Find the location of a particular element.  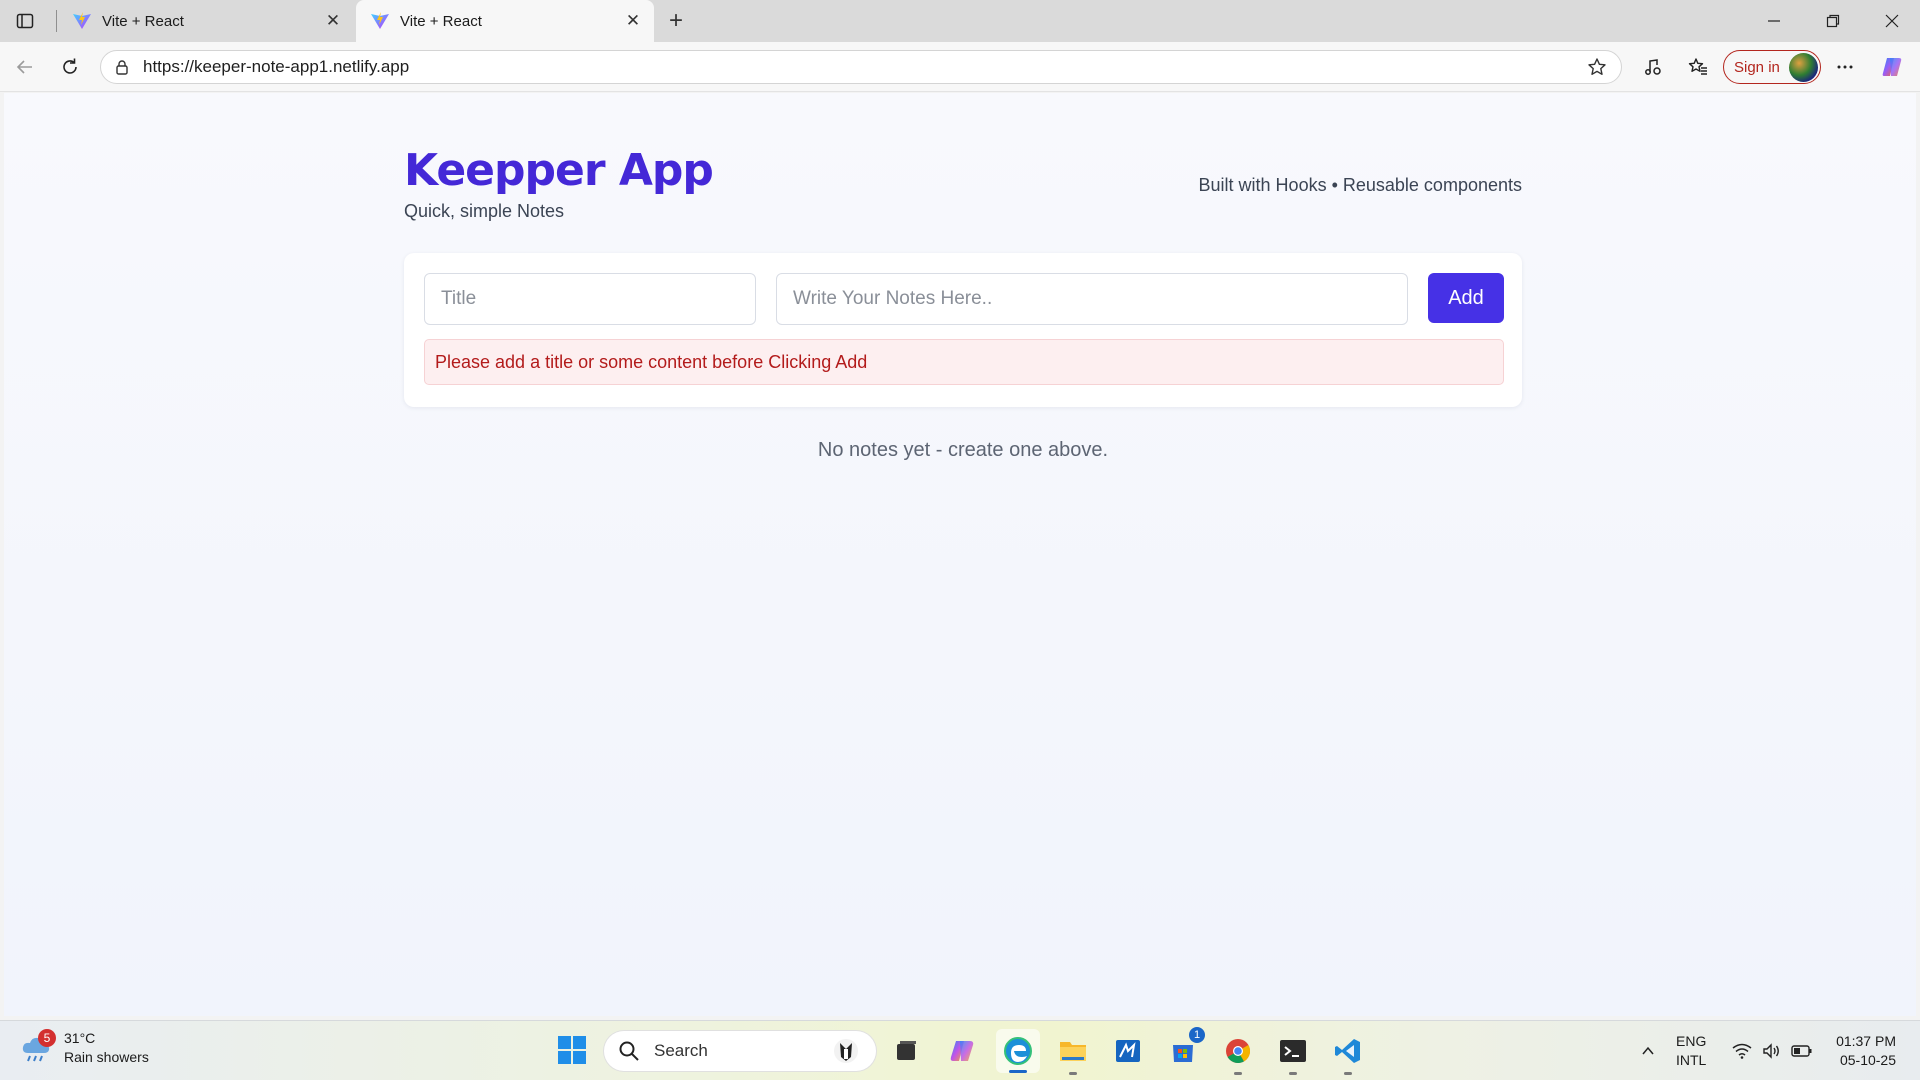

tab-separator is located at coordinates (56, 21).